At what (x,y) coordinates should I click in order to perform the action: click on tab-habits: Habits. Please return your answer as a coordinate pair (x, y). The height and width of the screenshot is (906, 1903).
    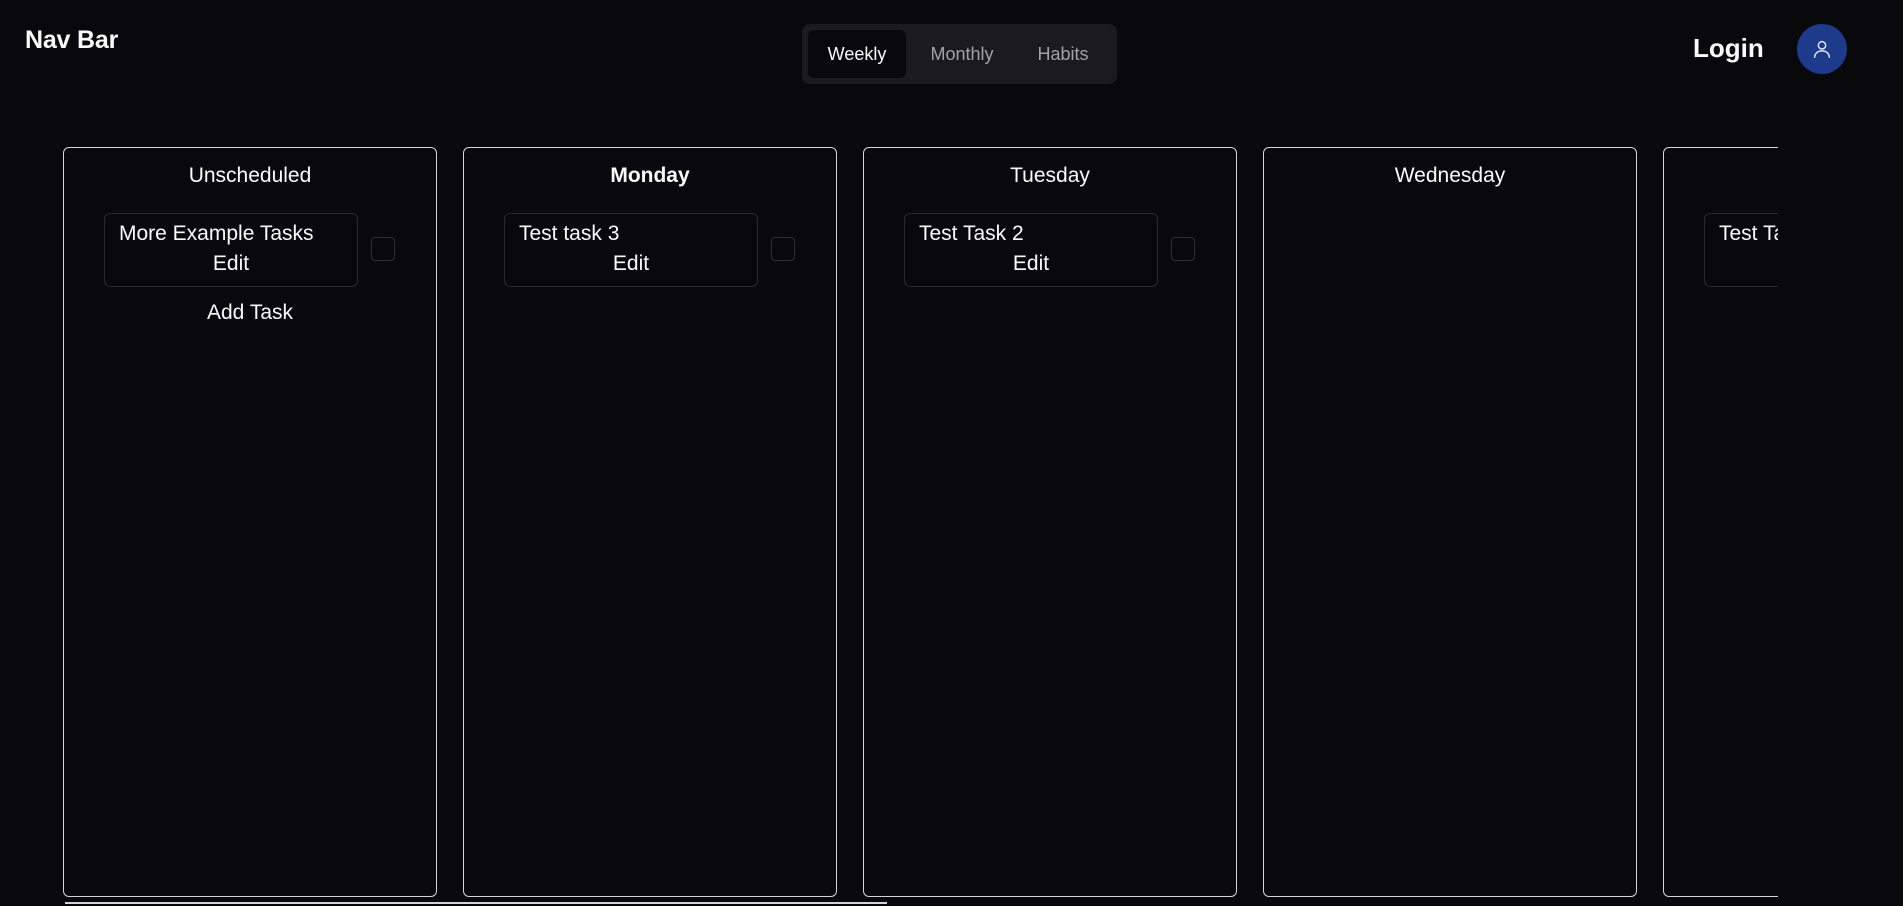
    Looking at the image, I should click on (1063, 54).